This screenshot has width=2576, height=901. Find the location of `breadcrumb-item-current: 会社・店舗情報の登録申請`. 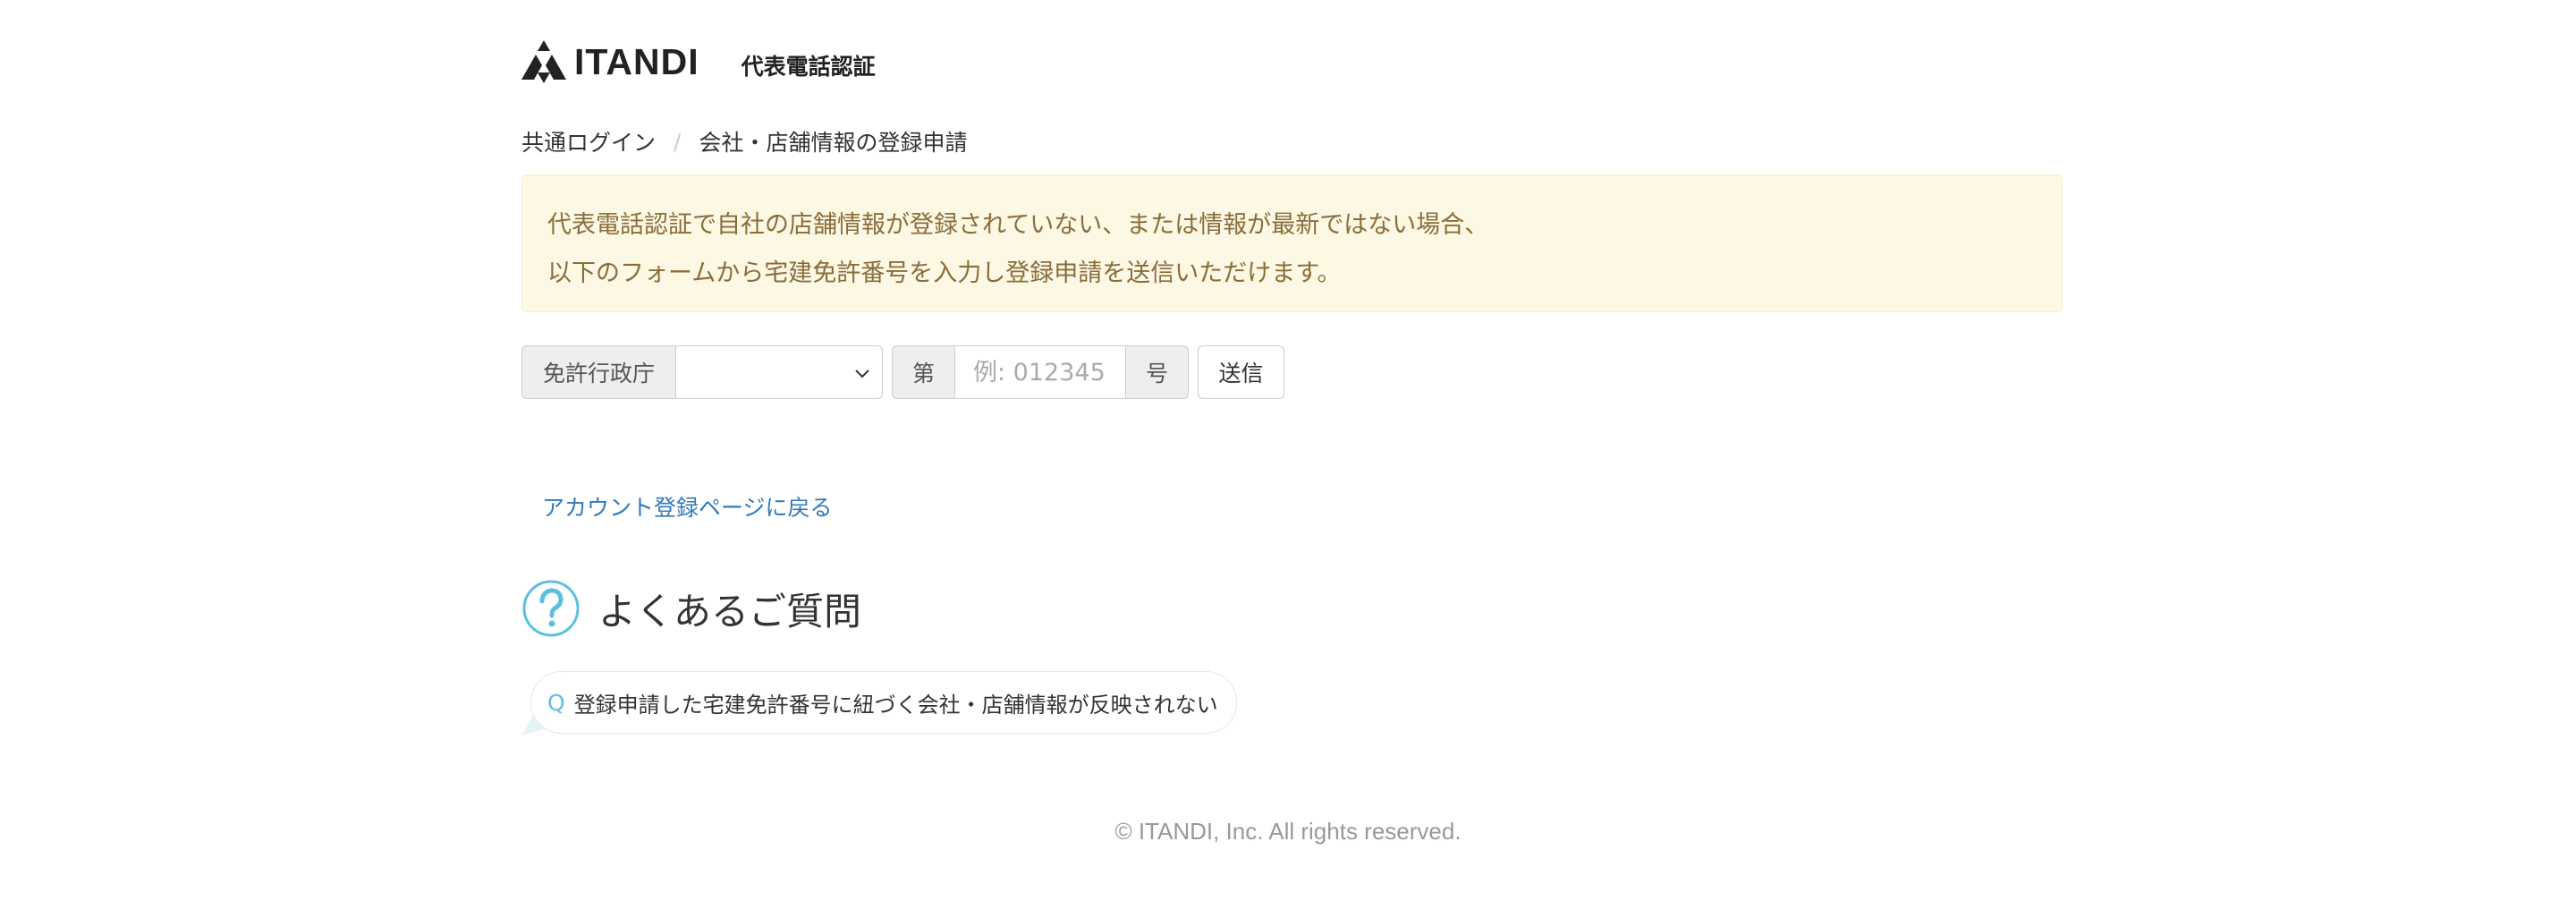

breadcrumb-item-current: 会社・店舗情報の登録申請 is located at coordinates (833, 143).